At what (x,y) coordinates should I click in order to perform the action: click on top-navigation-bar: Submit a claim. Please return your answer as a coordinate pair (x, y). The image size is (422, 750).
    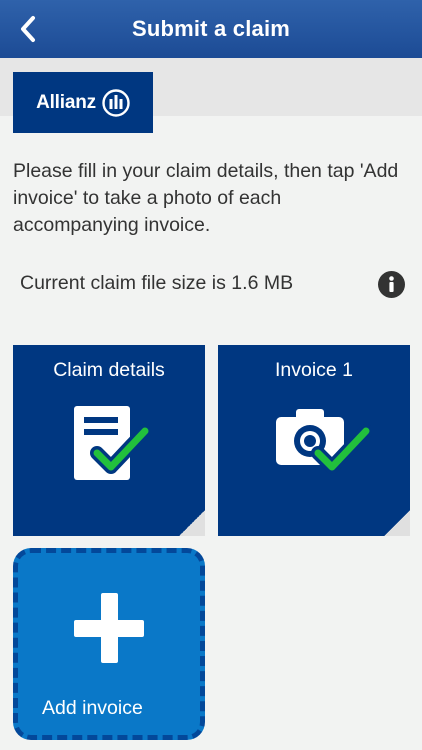
    Looking at the image, I should click on (211, 29).